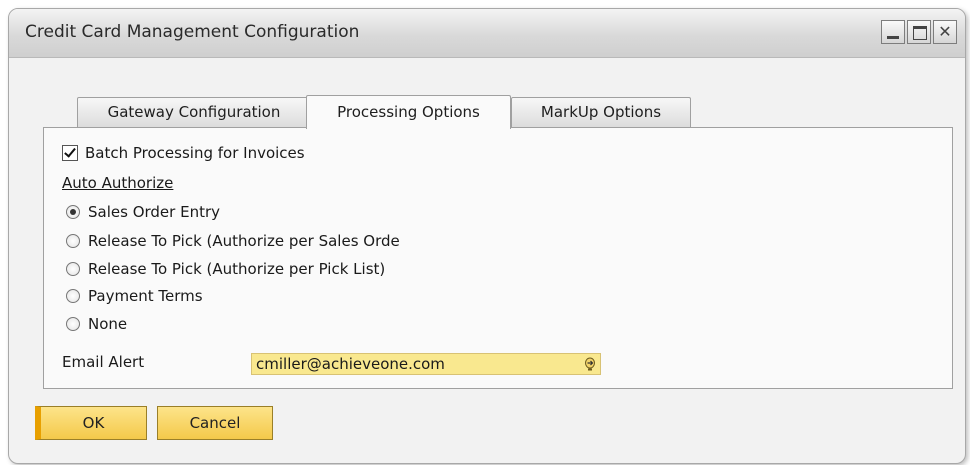 This screenshot has height=465, width=970. What do you see at coordinates (487, 33) in the screenshot?
I see `title-bar: Credit Card Management Configuration ✕` at bounding box center [487, 33].